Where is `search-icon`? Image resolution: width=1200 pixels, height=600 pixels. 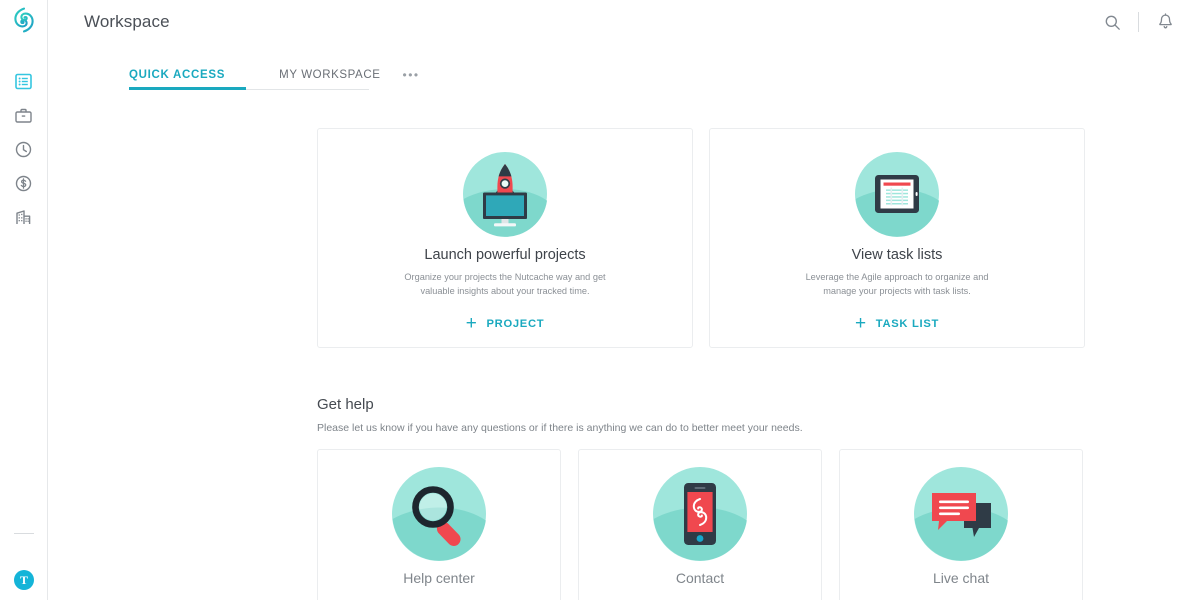 search-icon is located at coordinates (1112, 22).